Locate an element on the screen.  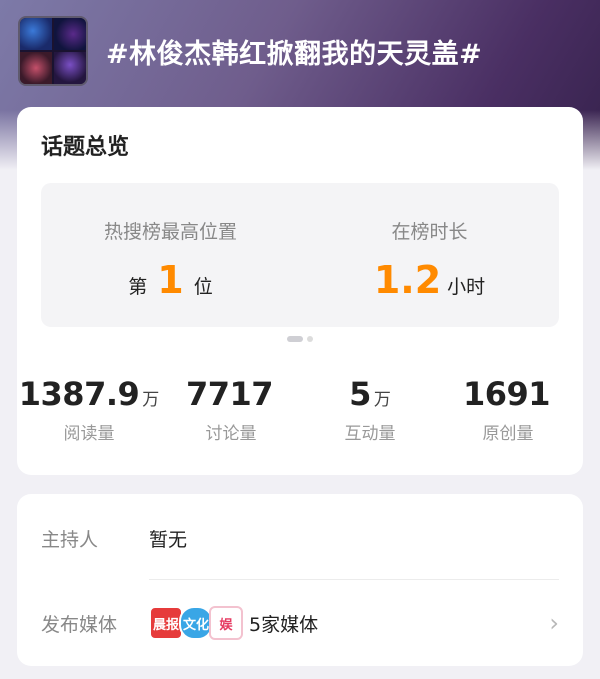
duration-number: 1.2 is located at coordinates (407, 280).